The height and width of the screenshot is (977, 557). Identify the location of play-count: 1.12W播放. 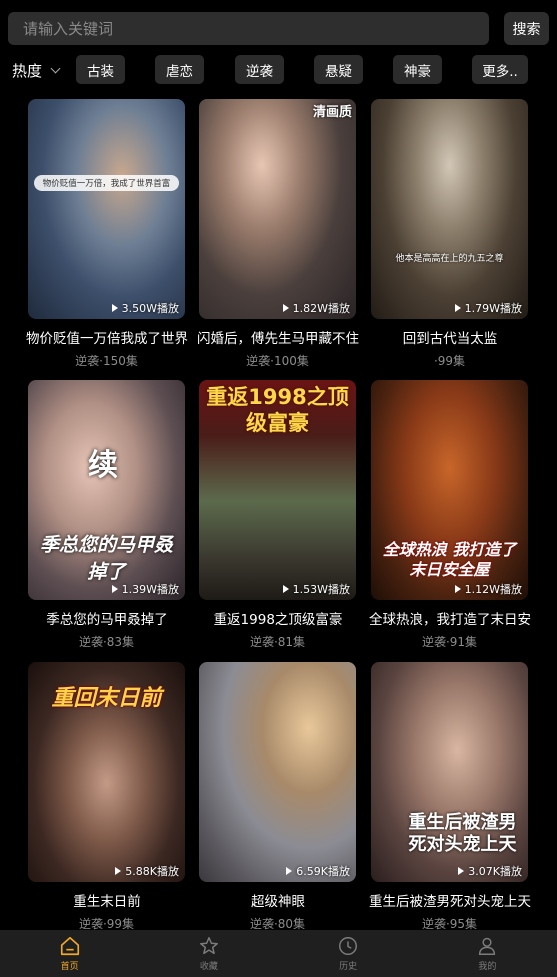
(488, 589).